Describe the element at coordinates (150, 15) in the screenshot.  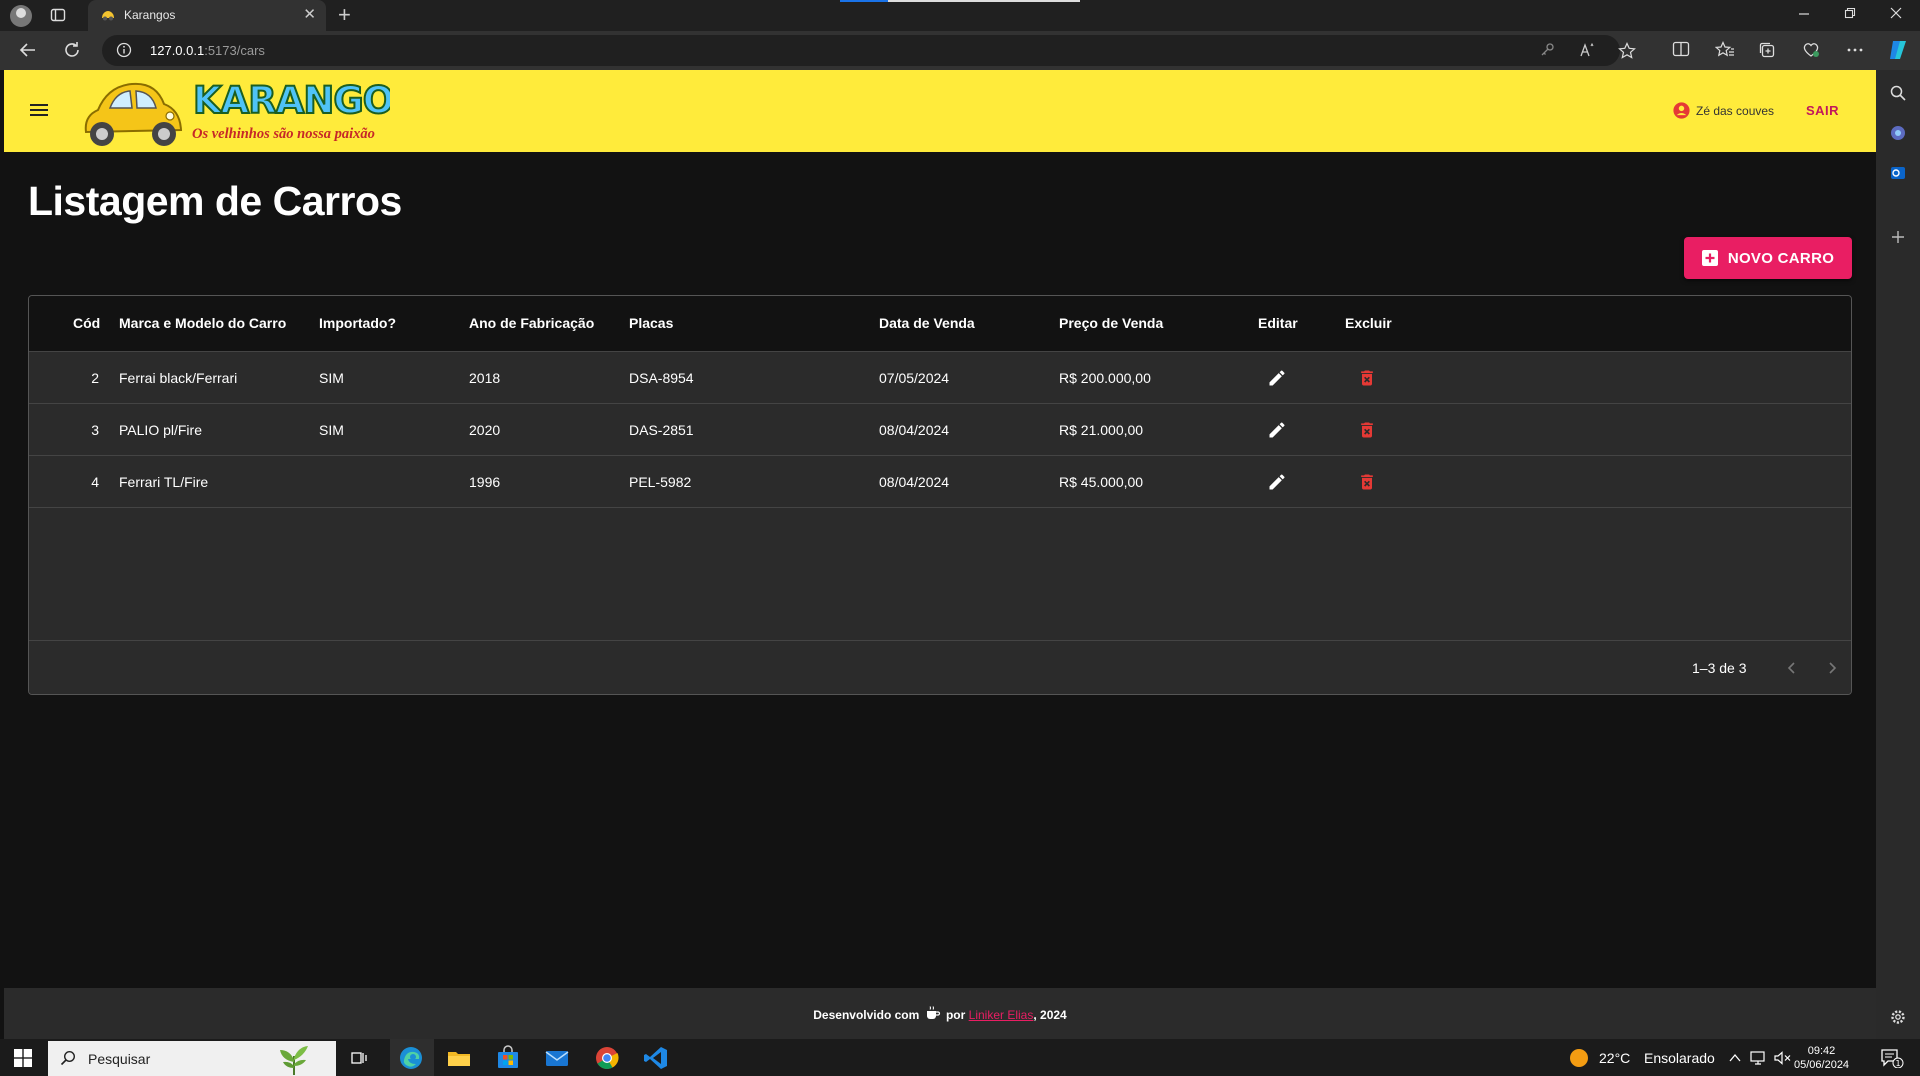
I see `tab-title: Karangos` at that location.